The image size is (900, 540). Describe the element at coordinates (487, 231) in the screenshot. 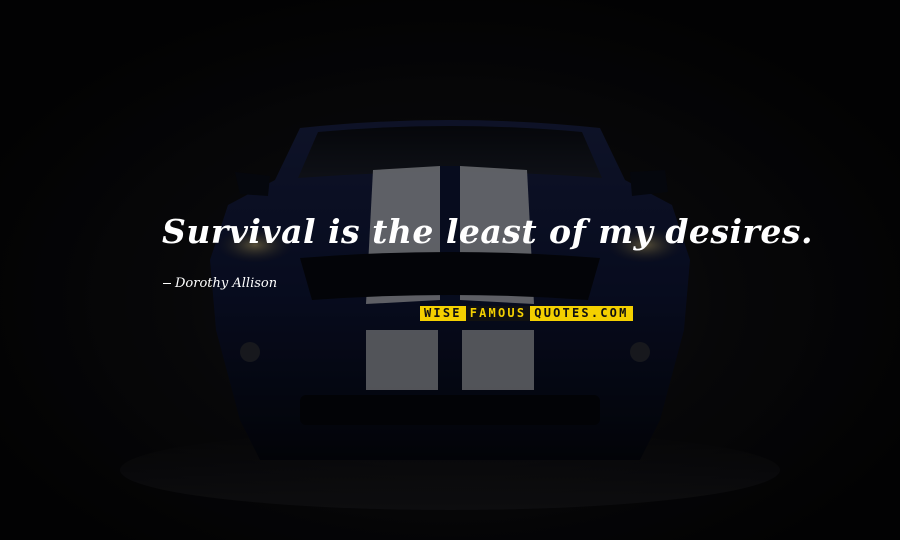

I see `quote-text: Survival is the least of my desires.` at that location.